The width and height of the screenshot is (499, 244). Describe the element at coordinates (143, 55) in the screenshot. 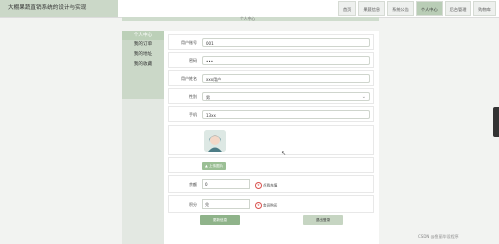

I see `side-item-address: 我的地址` at that location.